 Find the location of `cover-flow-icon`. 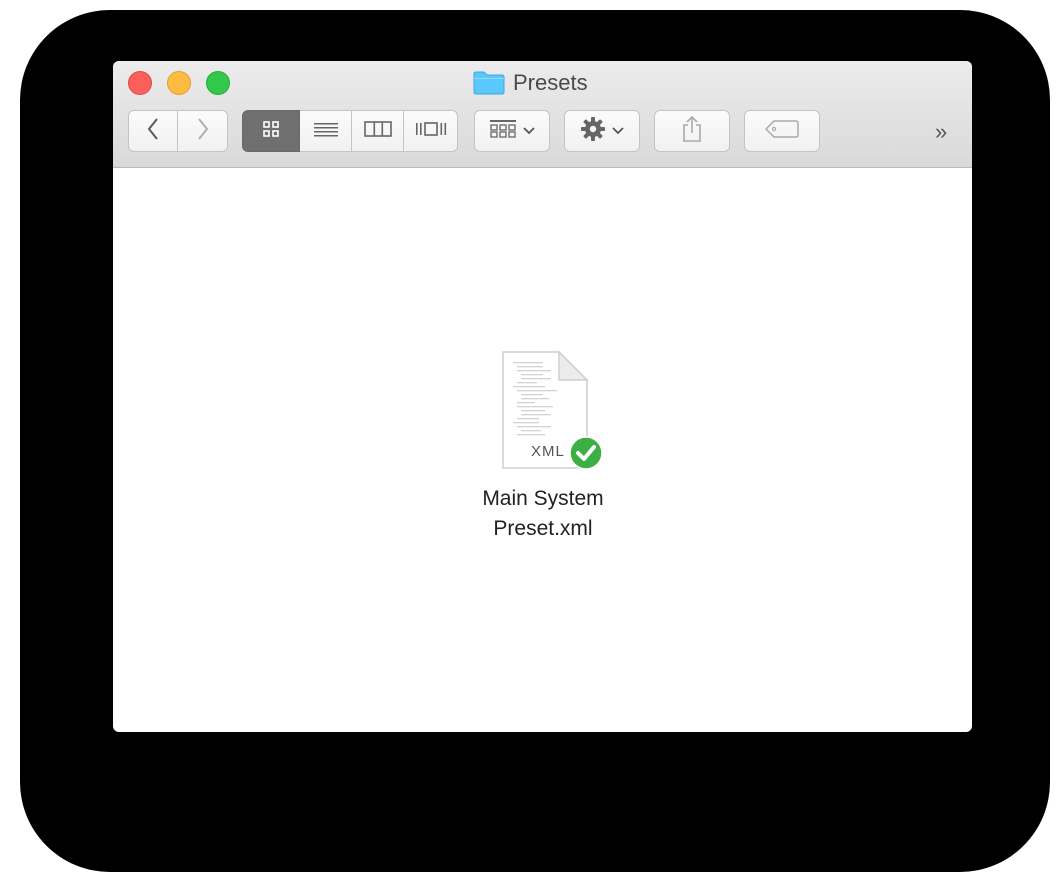

cover-flow-icon is located at coordinates (431, 131).